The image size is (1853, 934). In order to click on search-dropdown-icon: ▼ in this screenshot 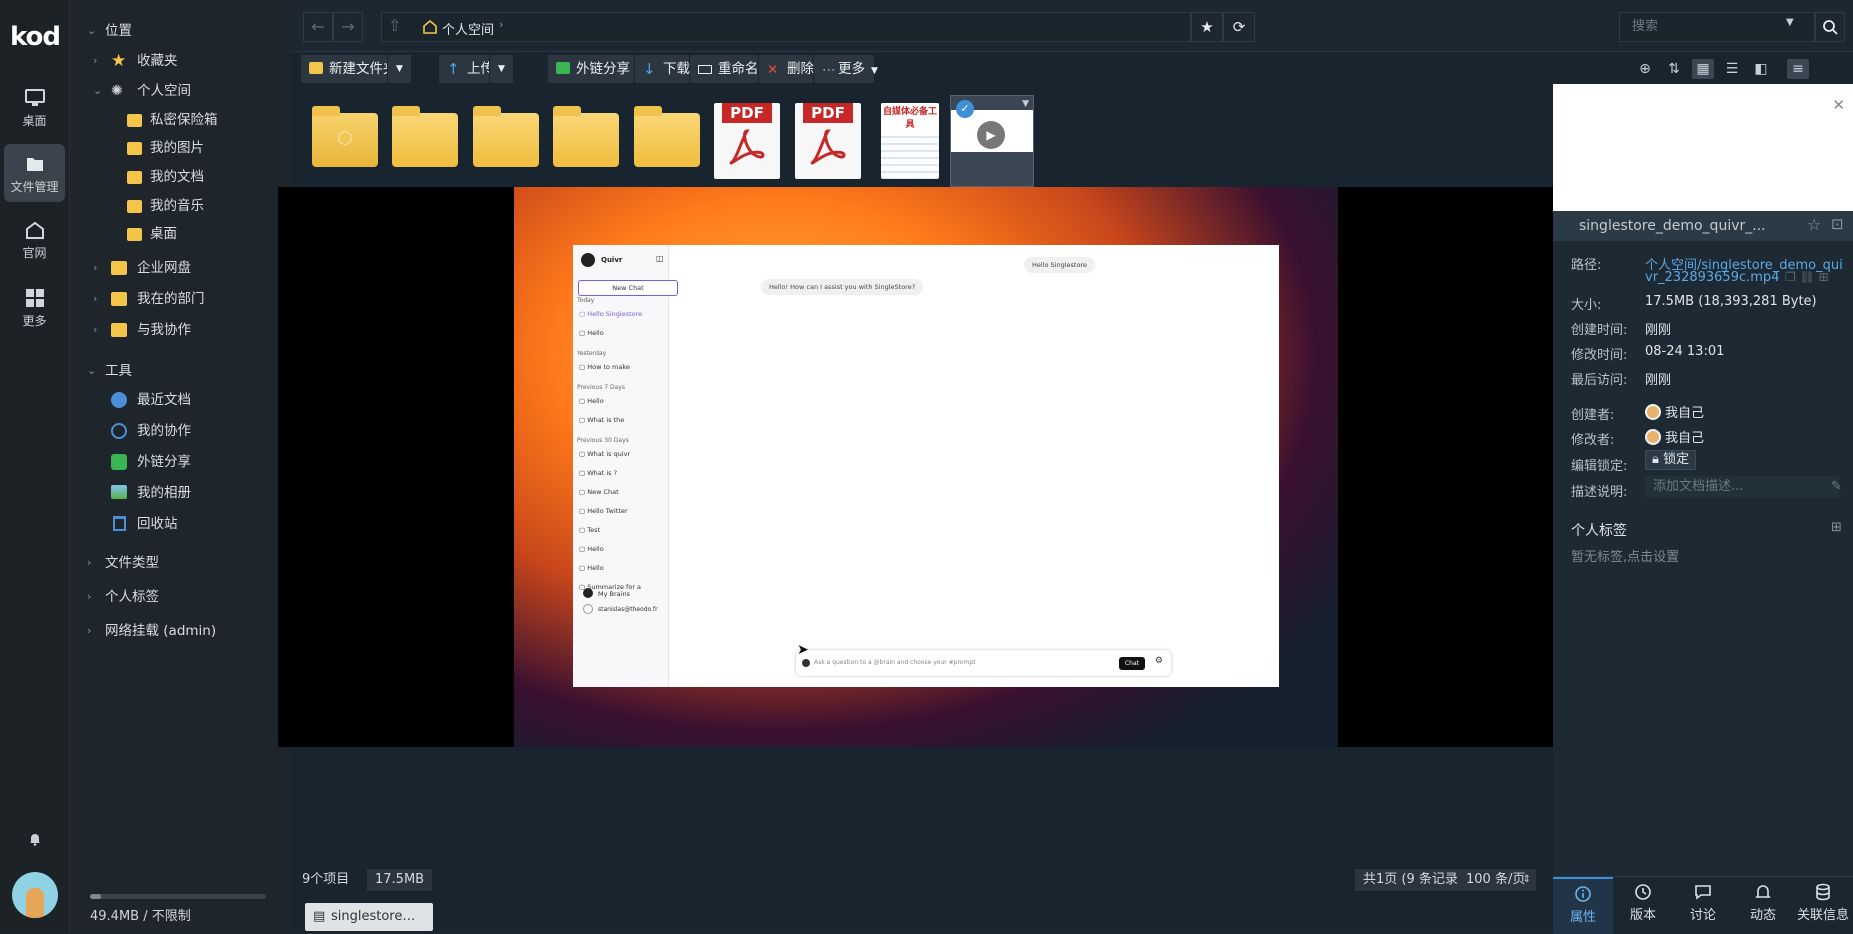, I will do `click(1790, 22)`.